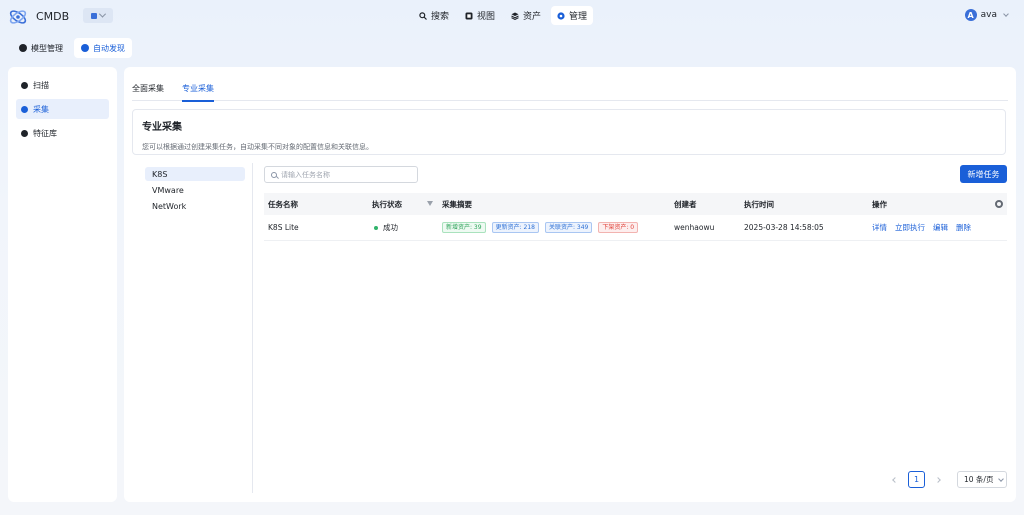 The image size is (1024, 515). Describe the element at coordinates (47, 48) in the screenshot. I see `subtab-label: 模型管理` at that location.